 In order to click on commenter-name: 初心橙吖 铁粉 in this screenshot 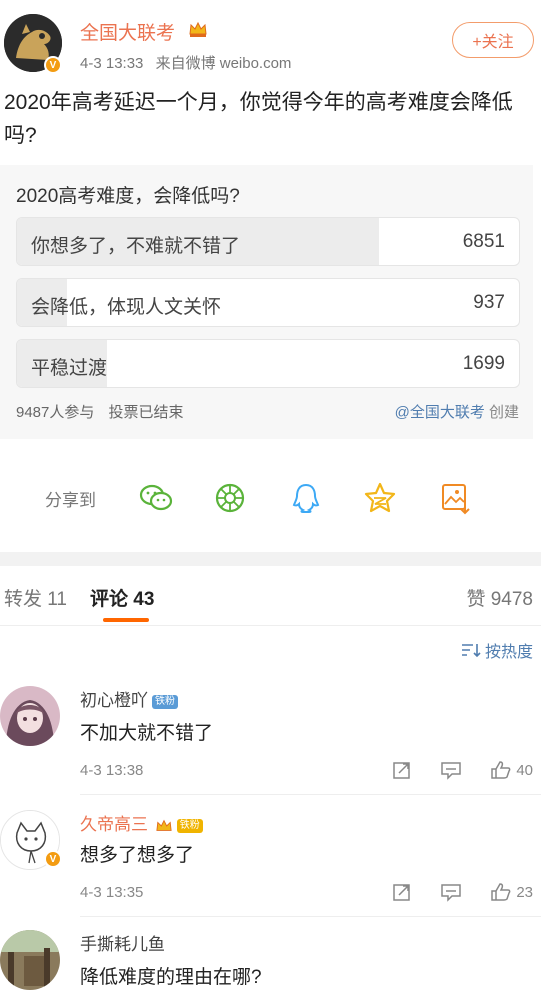, I will do `click(129, 698)`.